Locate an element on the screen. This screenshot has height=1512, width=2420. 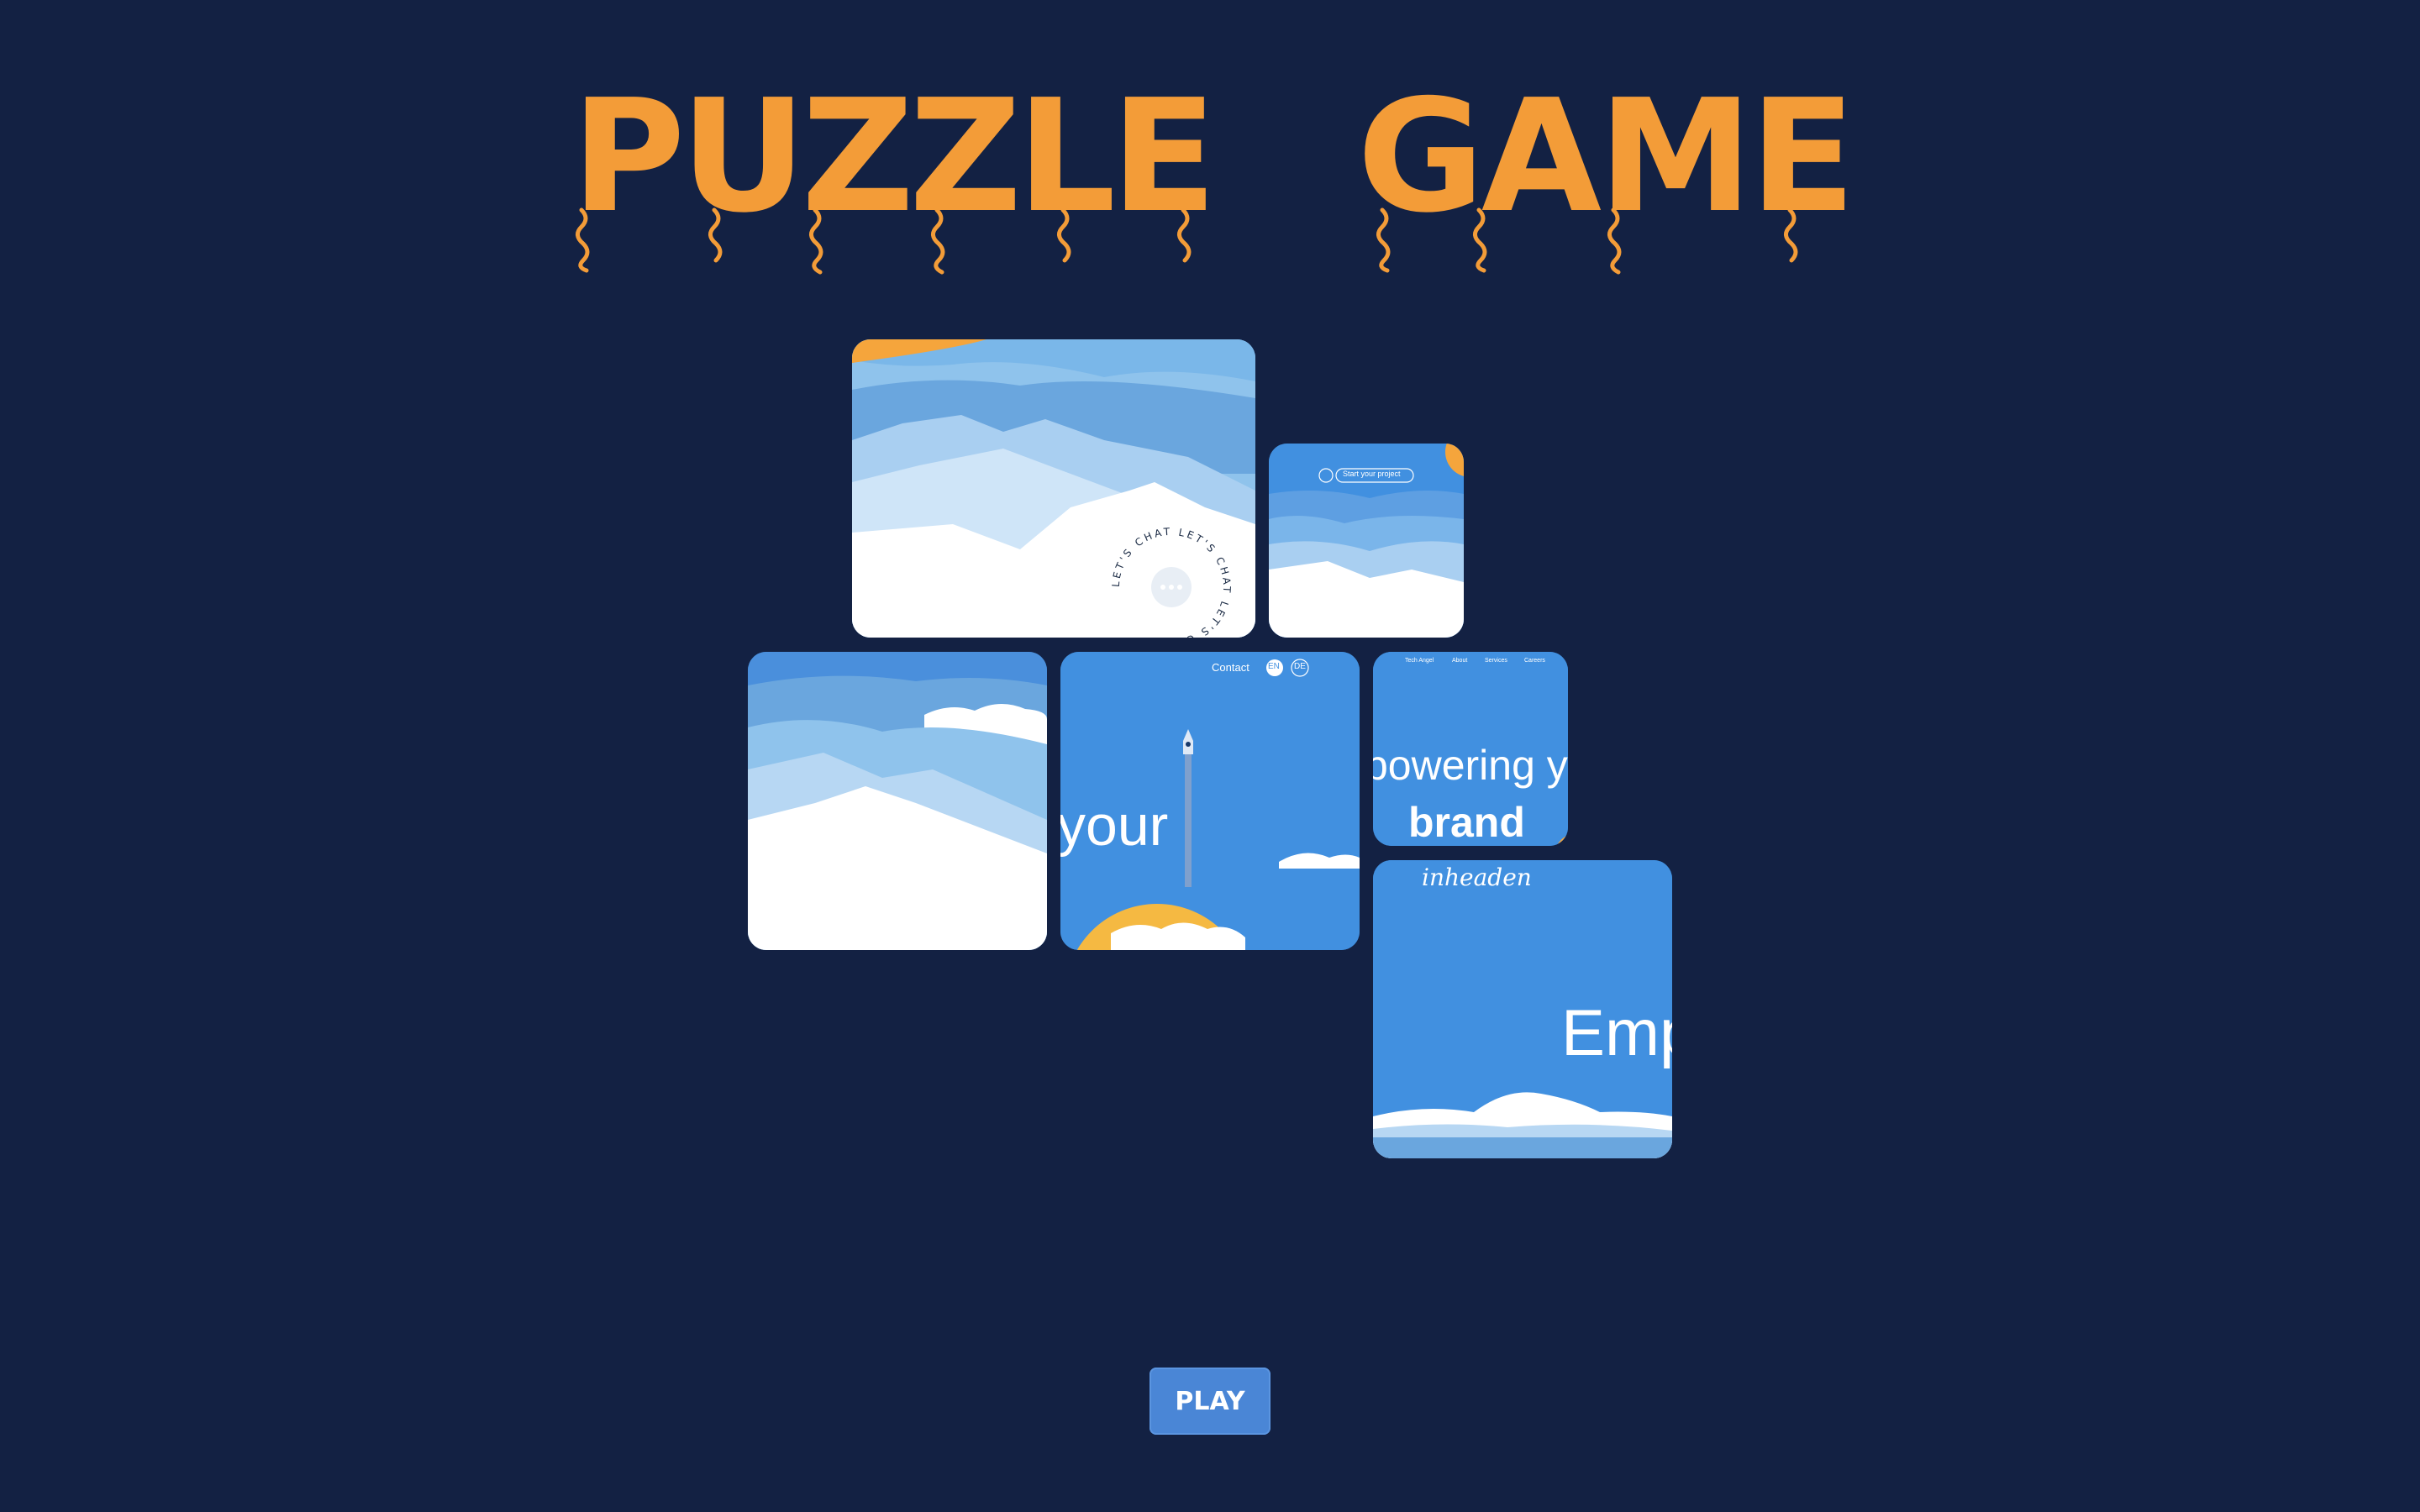
nav-services: Services is located at coordinates (1496, 661).